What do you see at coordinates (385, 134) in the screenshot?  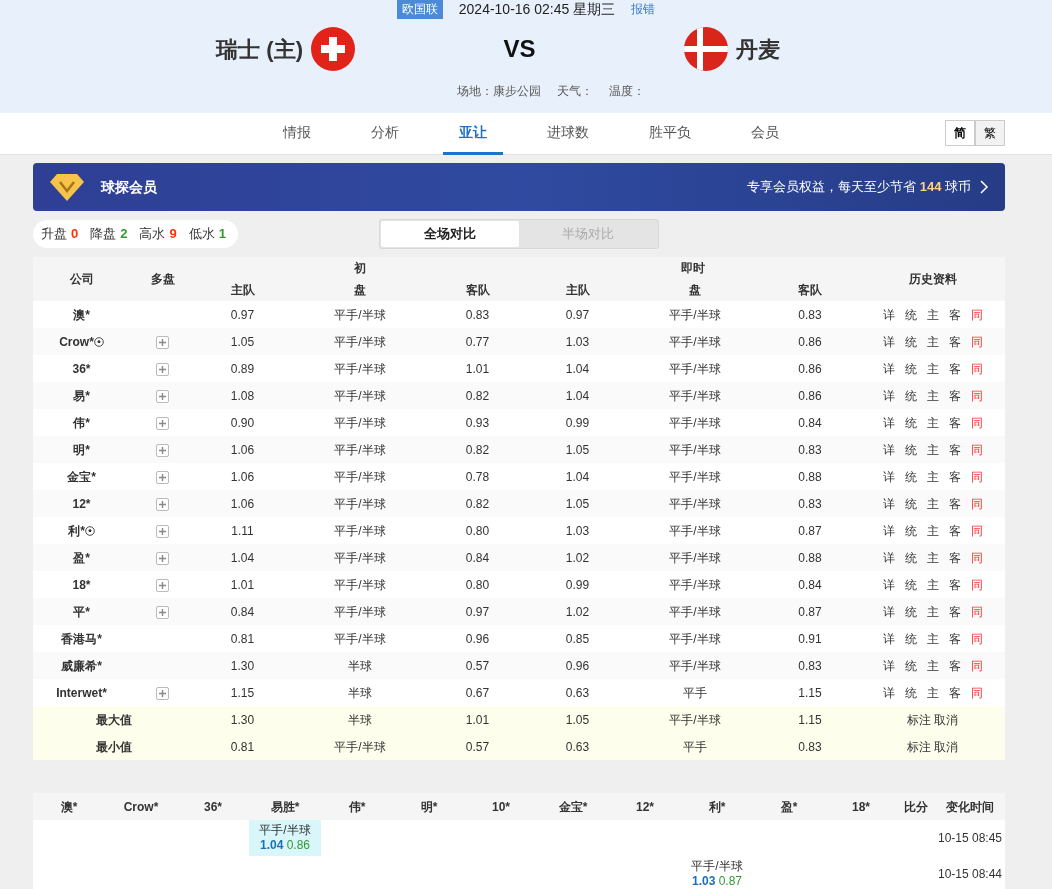 I see `nav-tab: 分析` at bounding box center [385, 134].